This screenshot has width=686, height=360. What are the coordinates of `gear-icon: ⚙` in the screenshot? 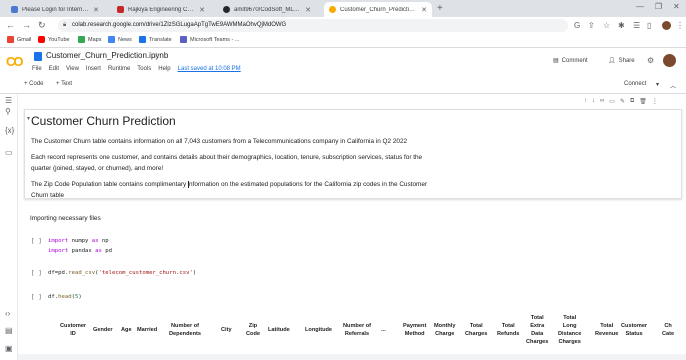 It's located at (650, 60).